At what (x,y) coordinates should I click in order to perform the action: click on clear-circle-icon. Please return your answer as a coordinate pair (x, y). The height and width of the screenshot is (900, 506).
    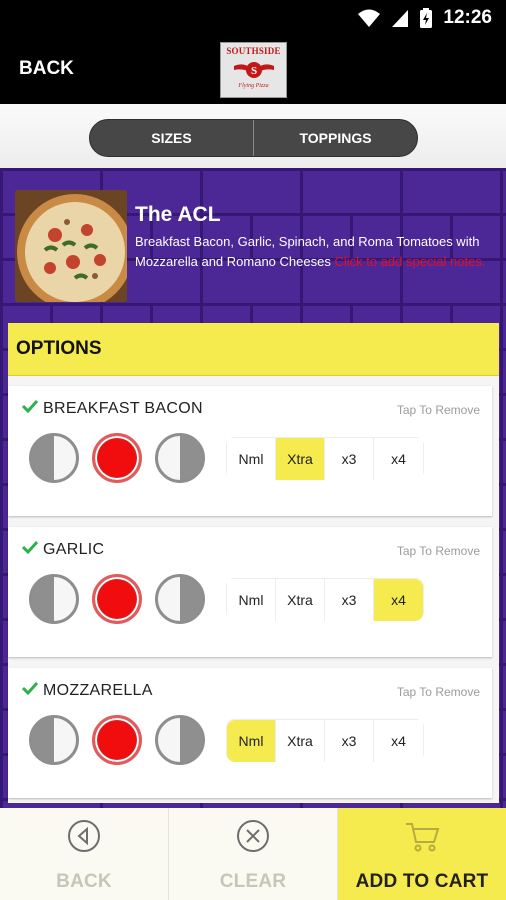
    Looking at the image, I should click on (253, 836).